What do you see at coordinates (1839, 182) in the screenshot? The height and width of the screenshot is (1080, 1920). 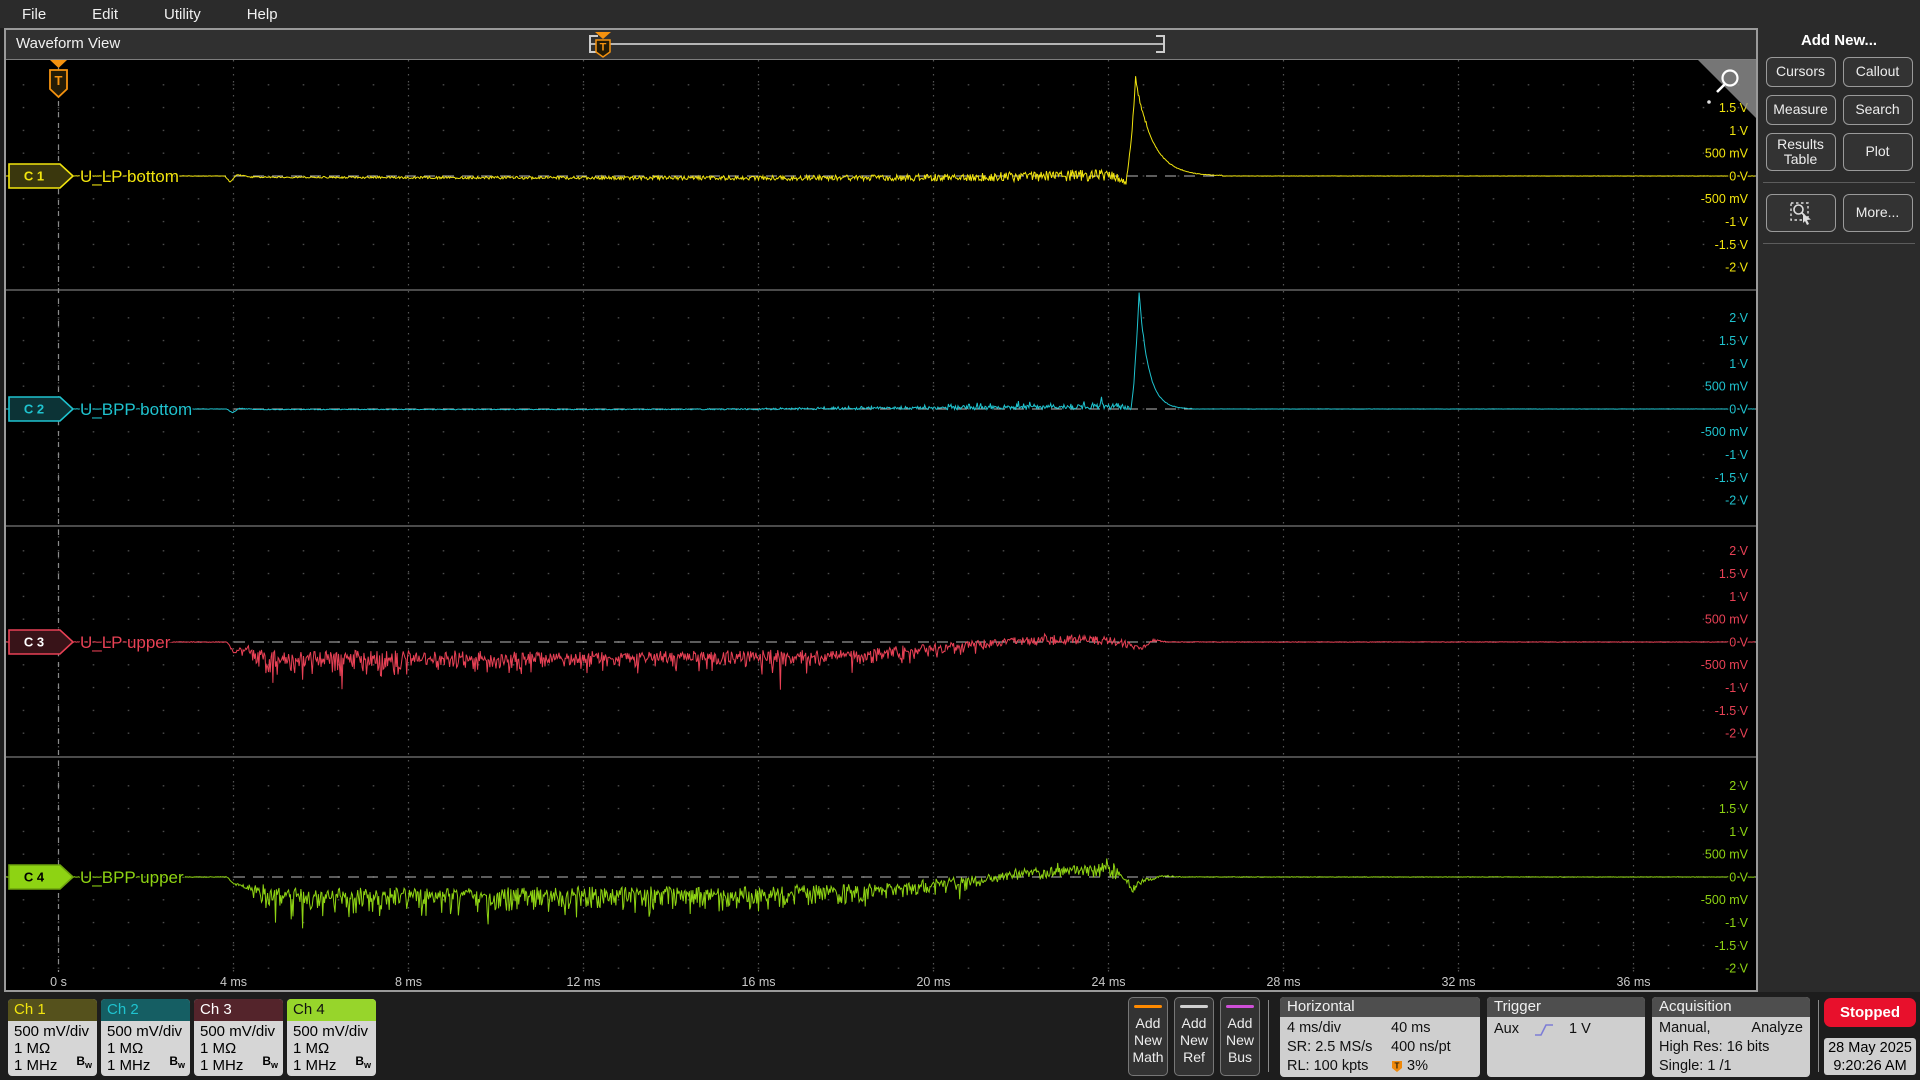 I see `side-panel-divider` at bounding box center [1839, 182].